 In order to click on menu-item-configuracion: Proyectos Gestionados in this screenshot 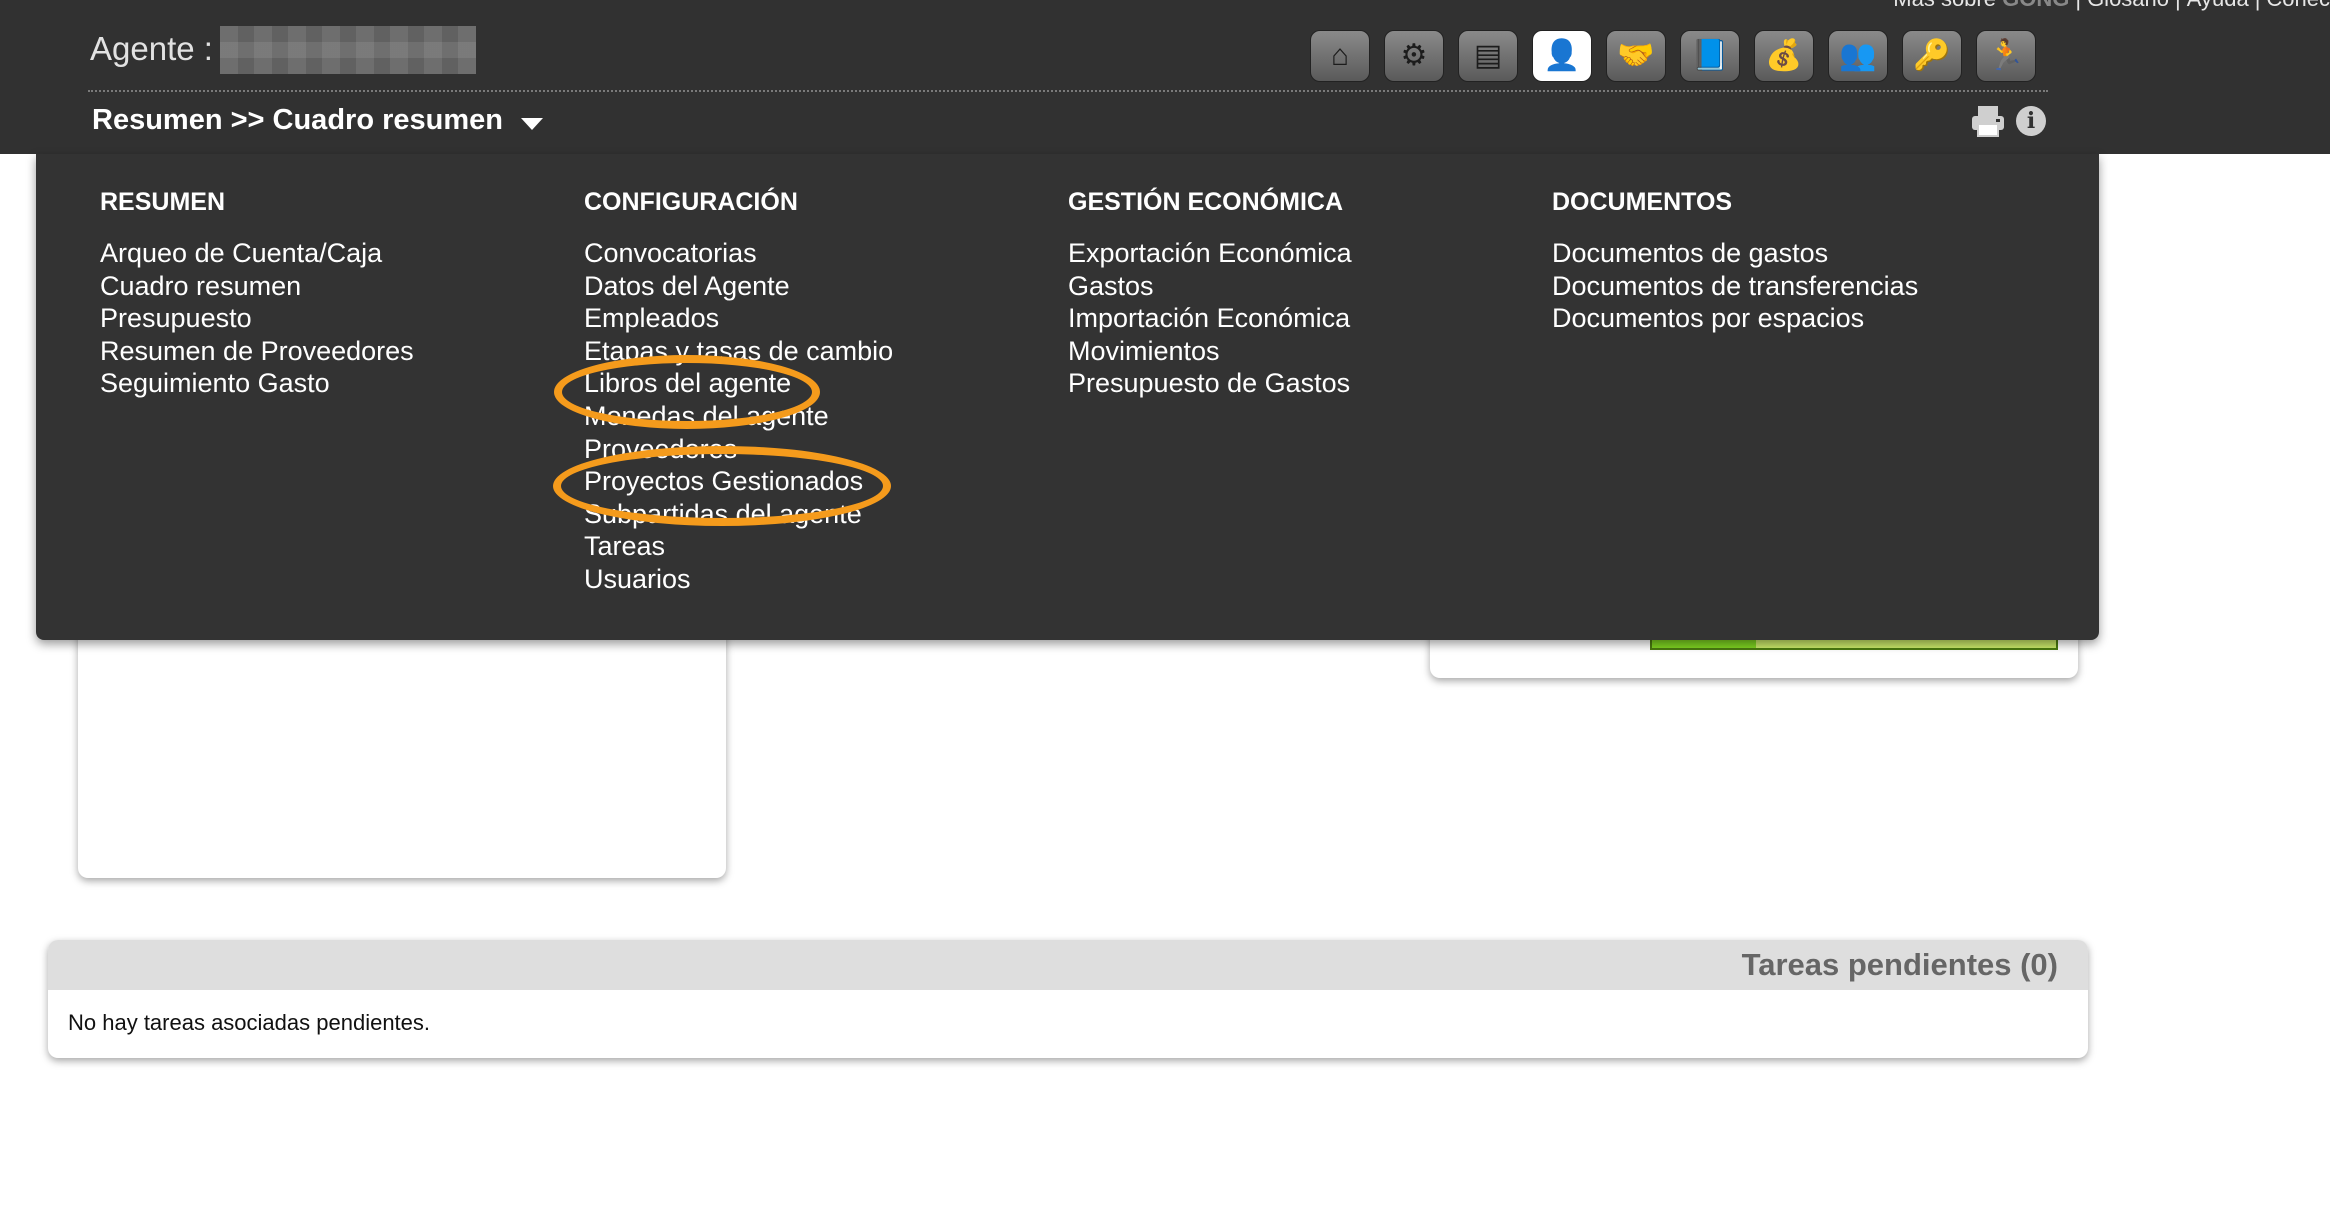, I will do `click(738, 481)`.